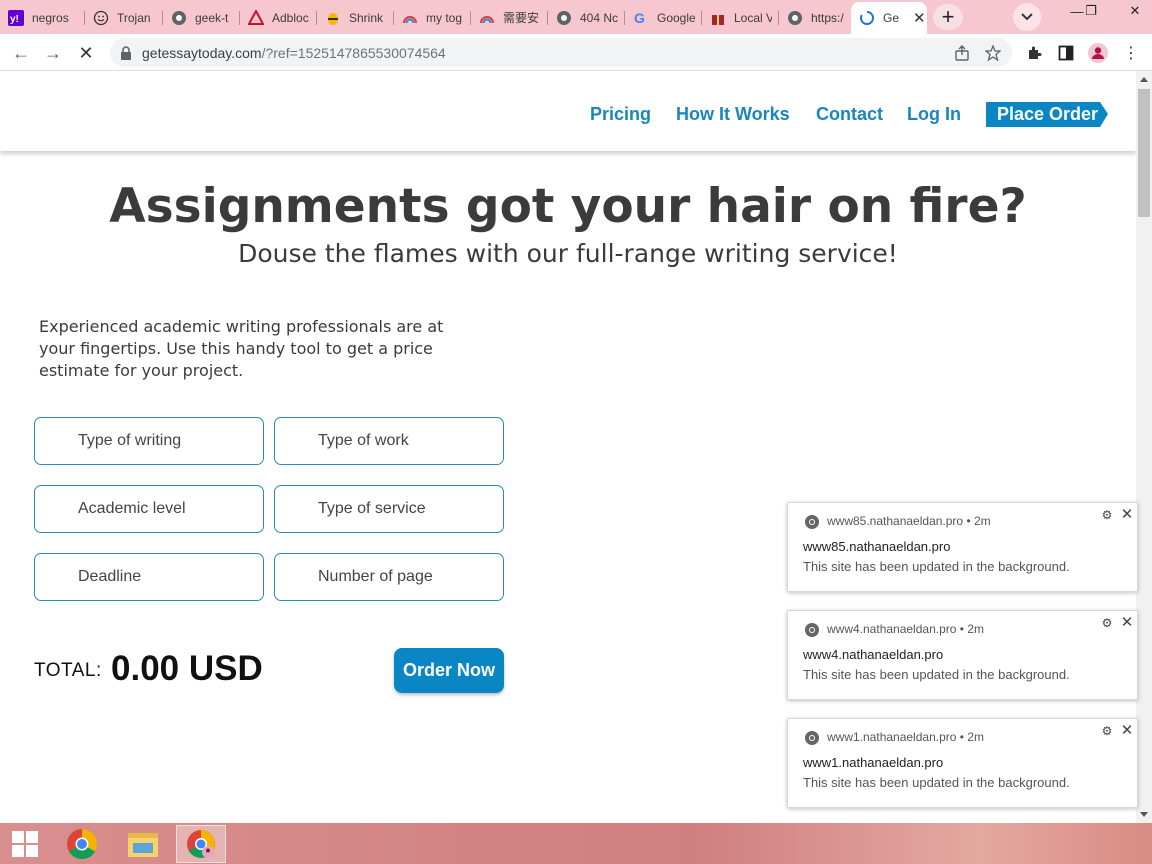 This screenshot has width=1152, height=864. Describe the element at coordinates (389, 509) in the screenshot. I see `type-of-service-select: Type of service` at that location.